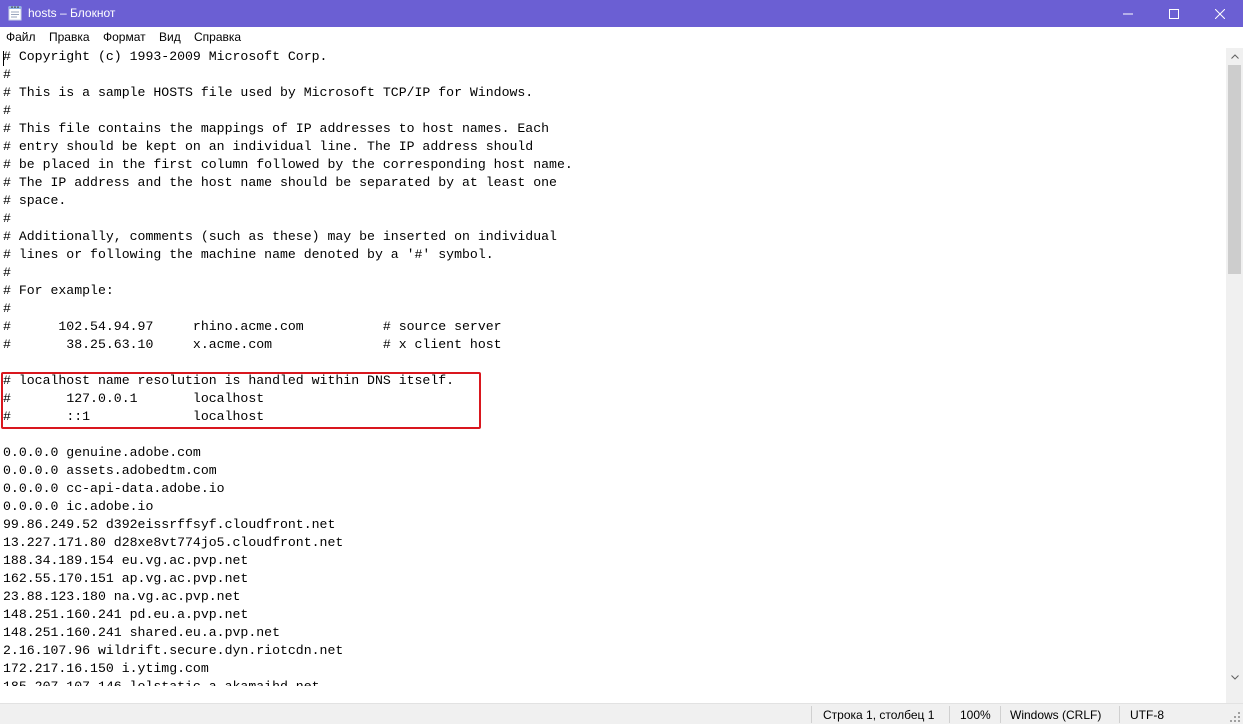 Image resolution: width=1243 pixels, height=724 pixels. Describe the element at coordinates (241, 400) in the screenshot. I see `localhost-highlight-box` at that location.